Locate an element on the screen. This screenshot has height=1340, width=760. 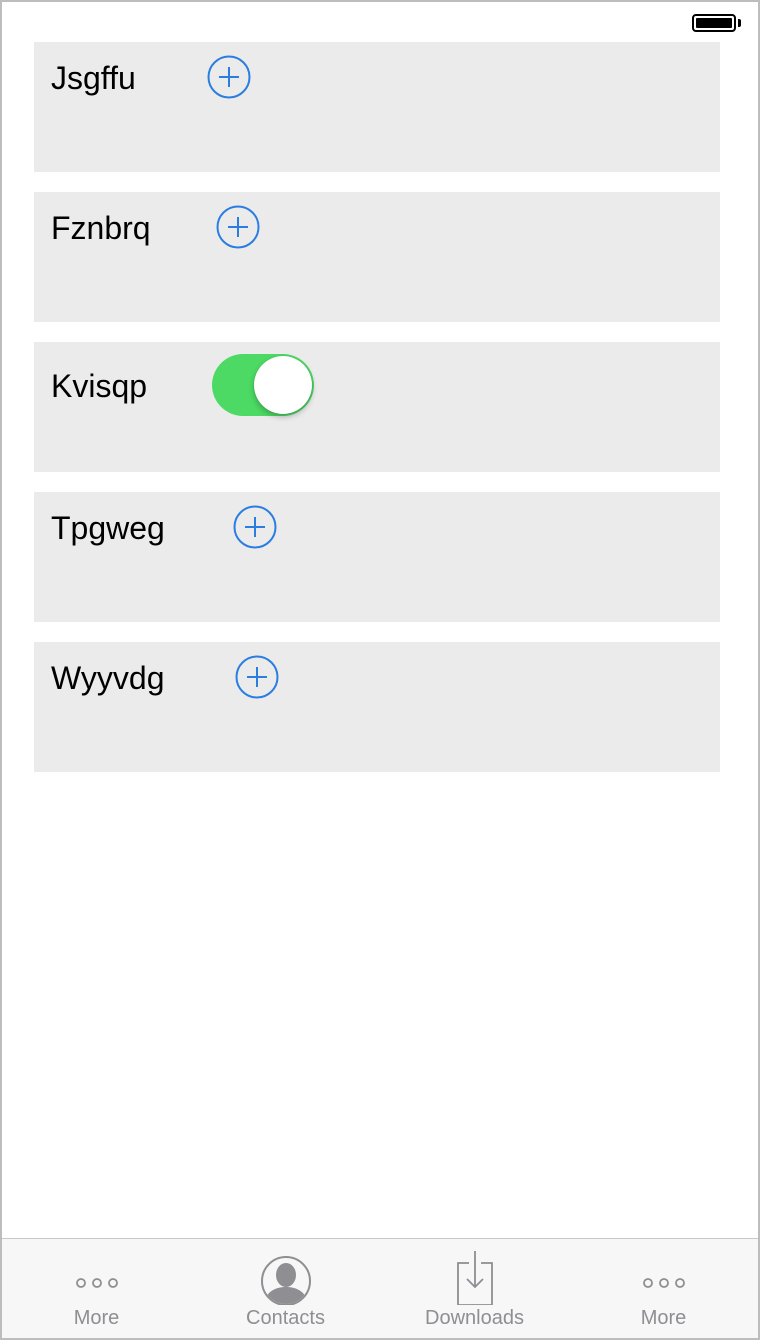
toggle-switch is located at coordinates (263, 385).